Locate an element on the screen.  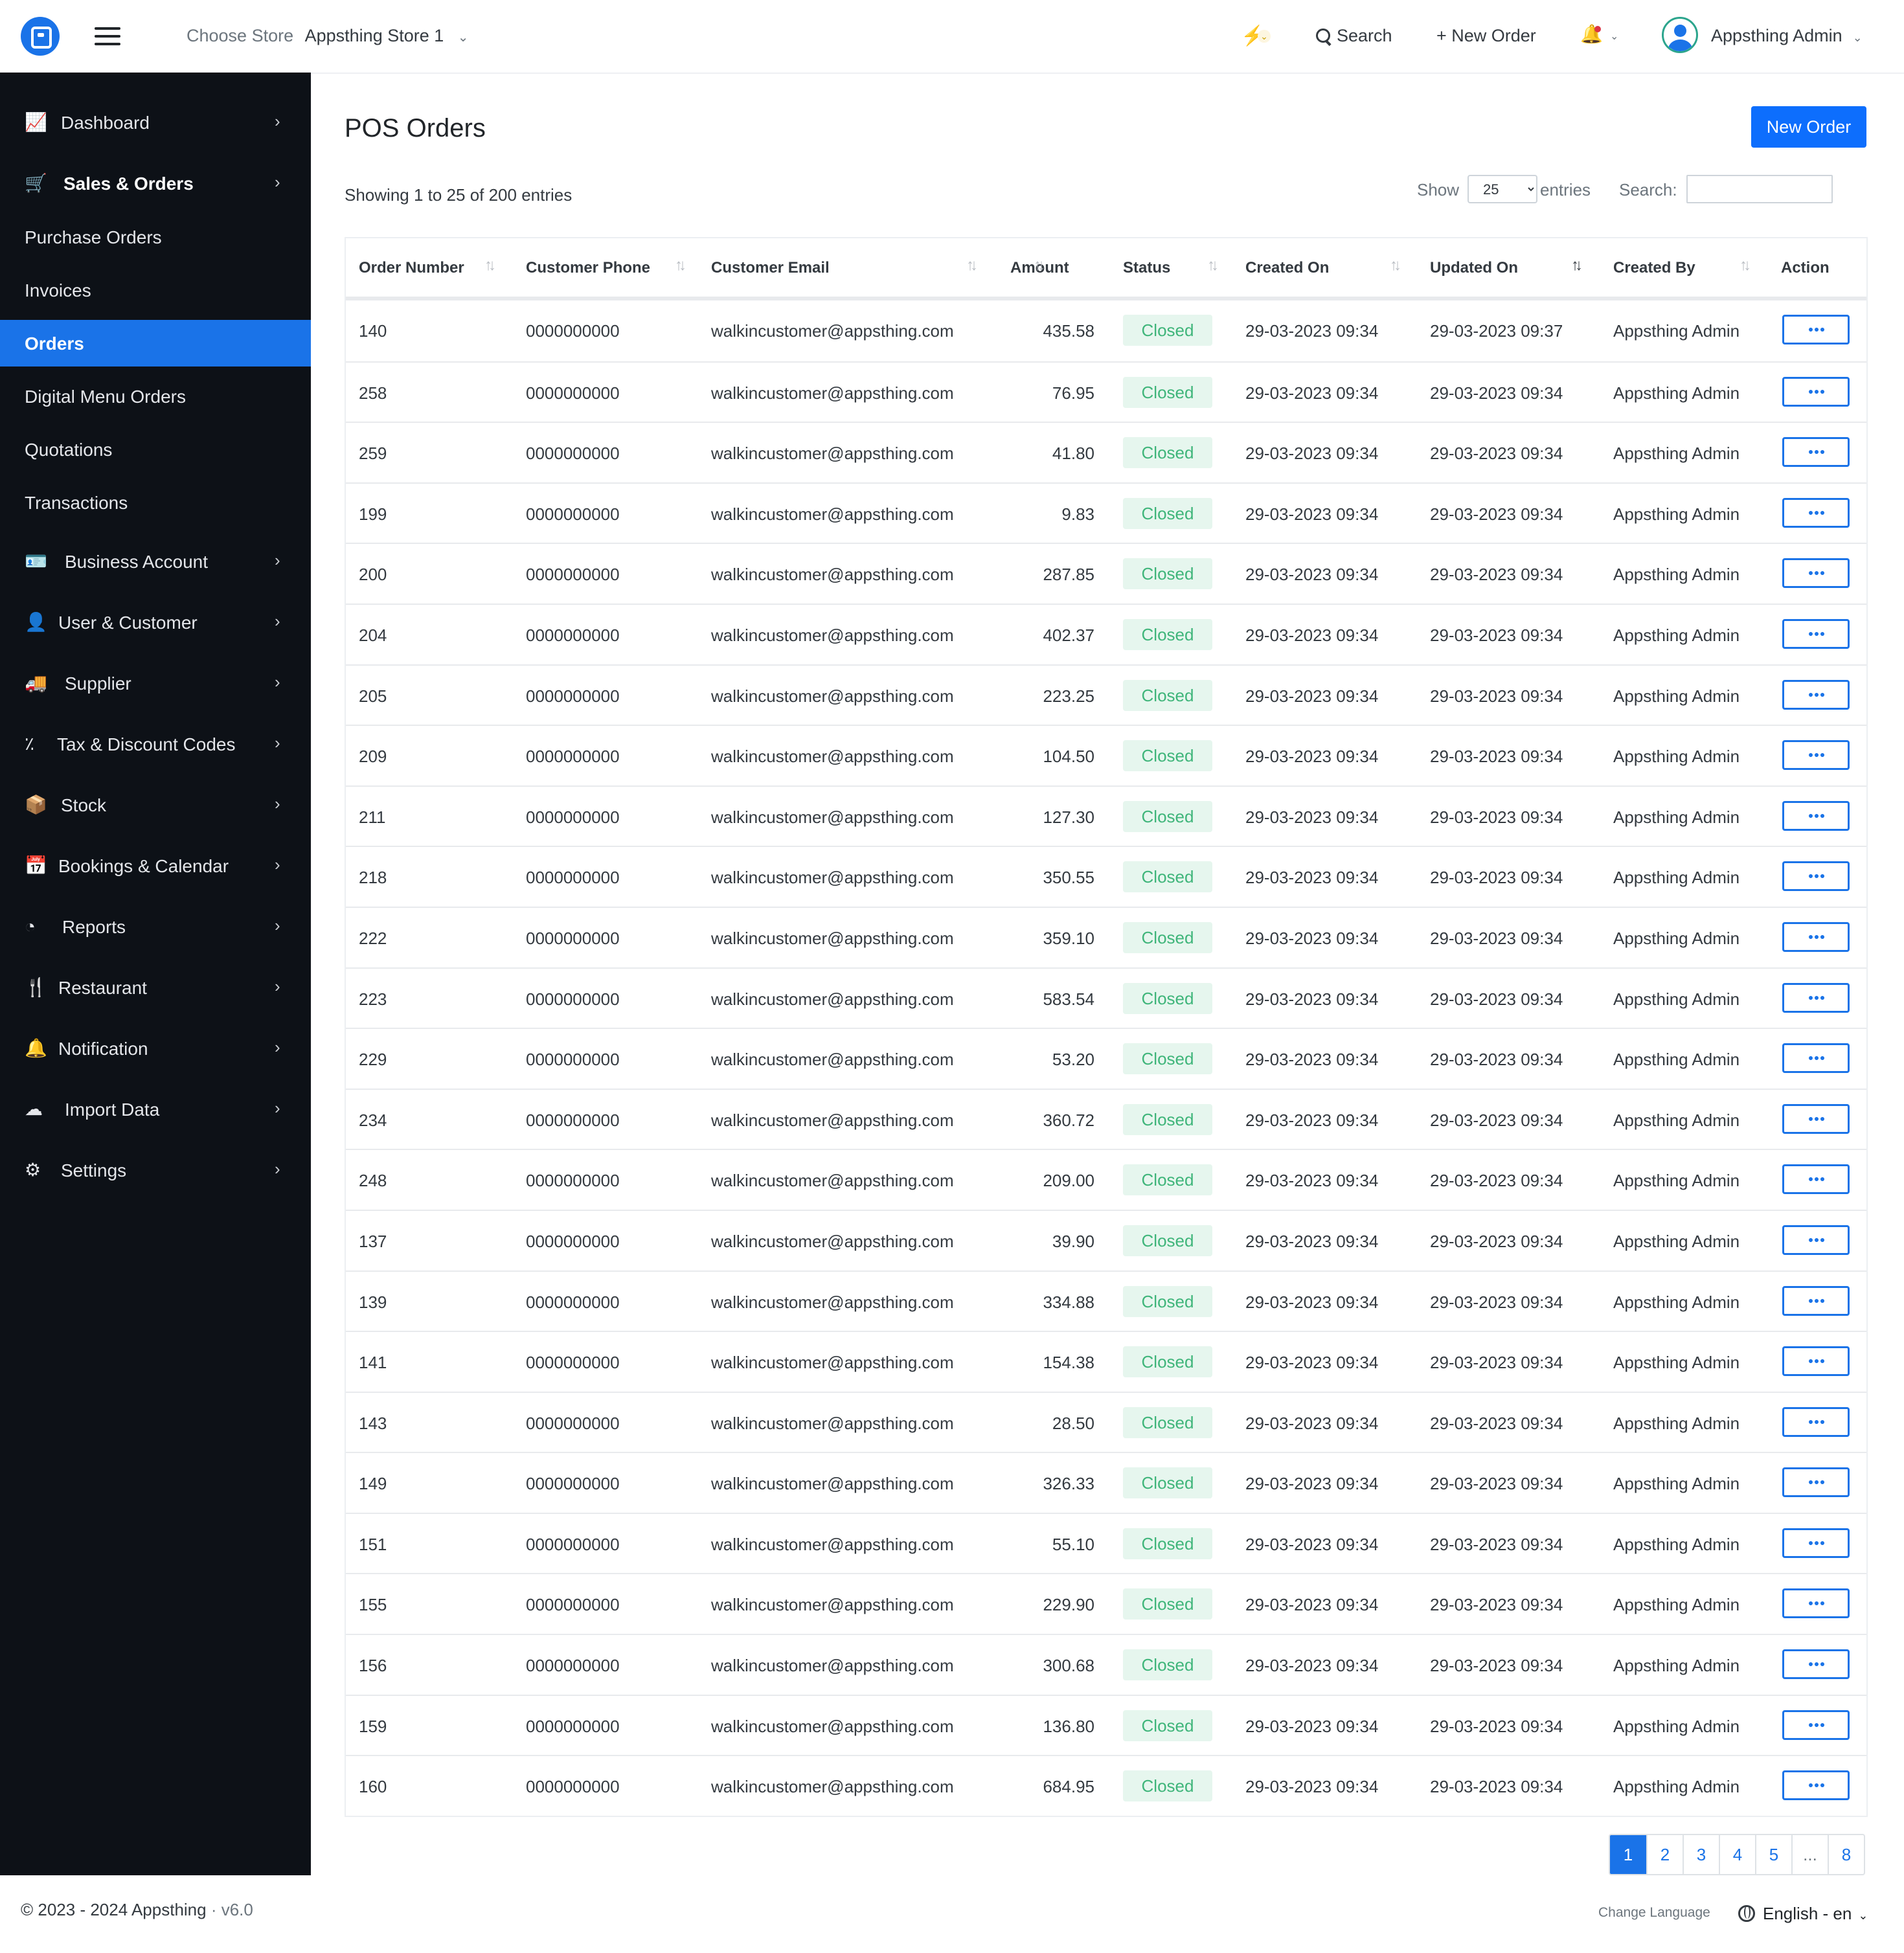
sidebar-item-invoices: Invoices is located at coordinates (156, 290).